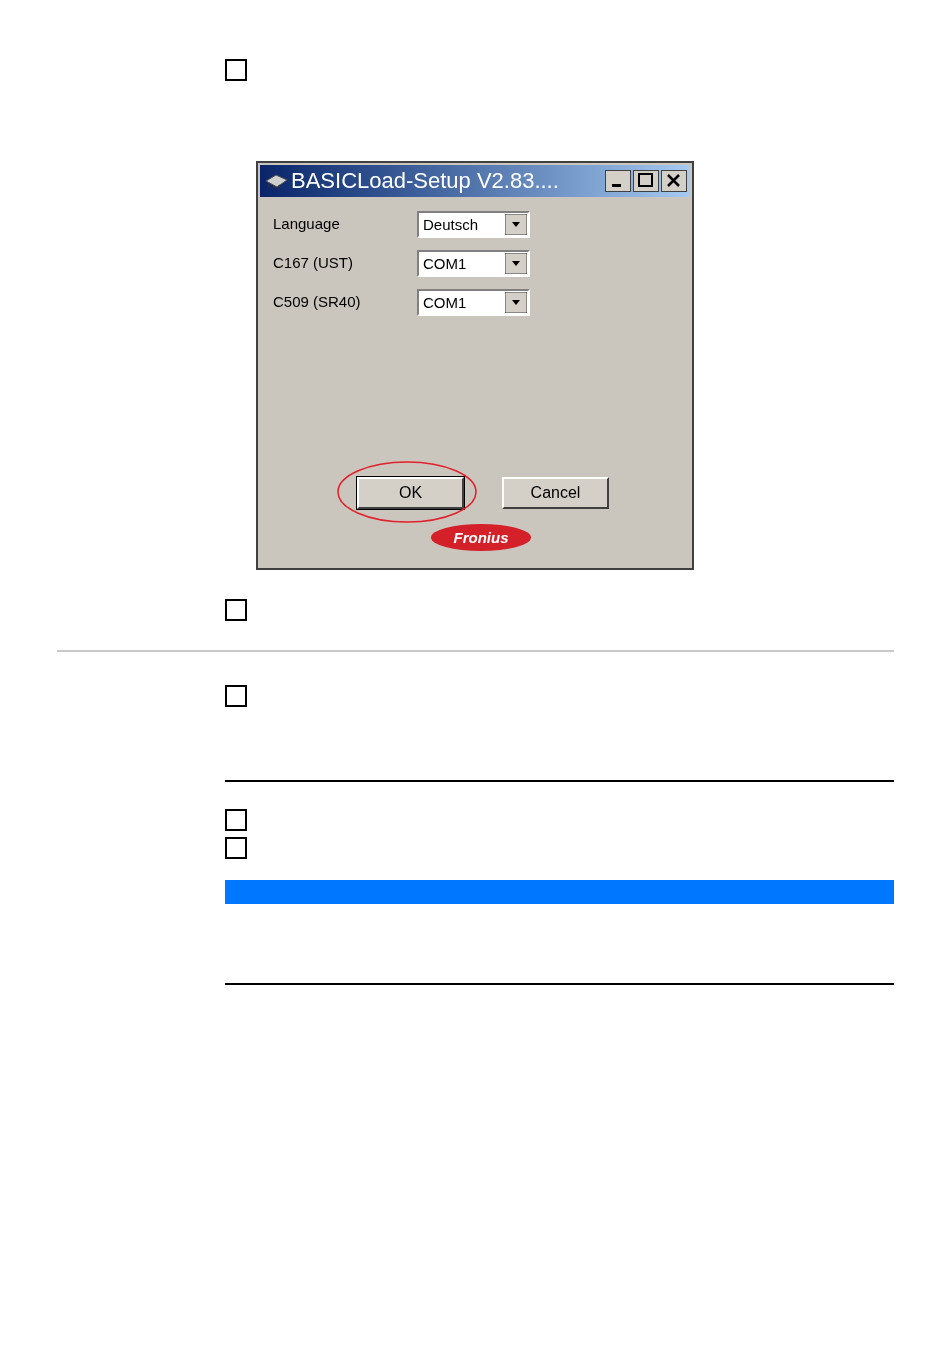 The width and height of the screenshot is (950, 1369). What do you see at coordinates (481, 537) in the screenshot?
I see `brand-logo: Fronius` at bounding box center [481, 537].